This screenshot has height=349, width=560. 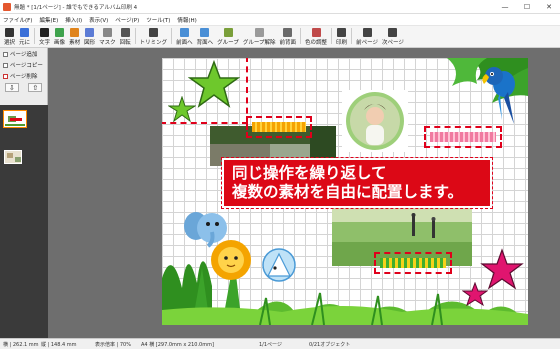 I want to click on copy-page-icon, so click(x=5, y=65).